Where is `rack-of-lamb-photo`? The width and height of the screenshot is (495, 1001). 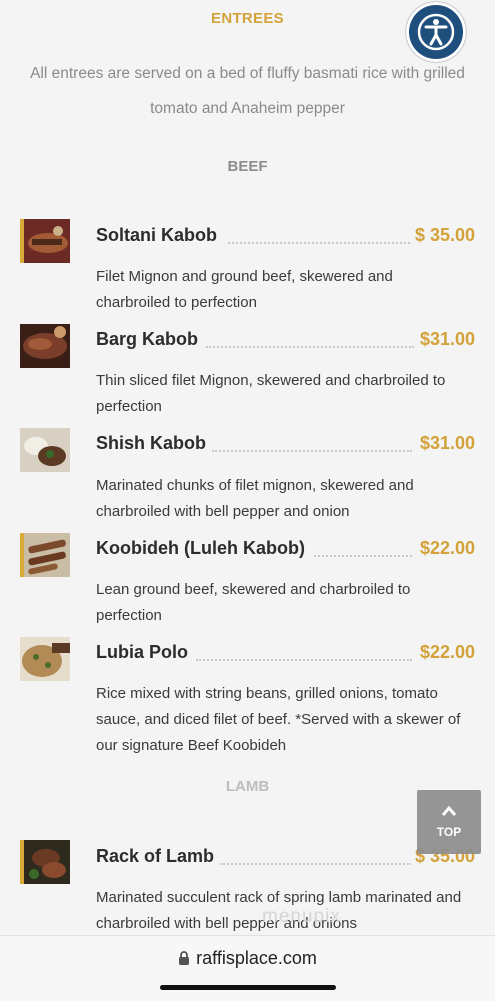
rack-of-lamb-photo is located at coordinates (45, 862).